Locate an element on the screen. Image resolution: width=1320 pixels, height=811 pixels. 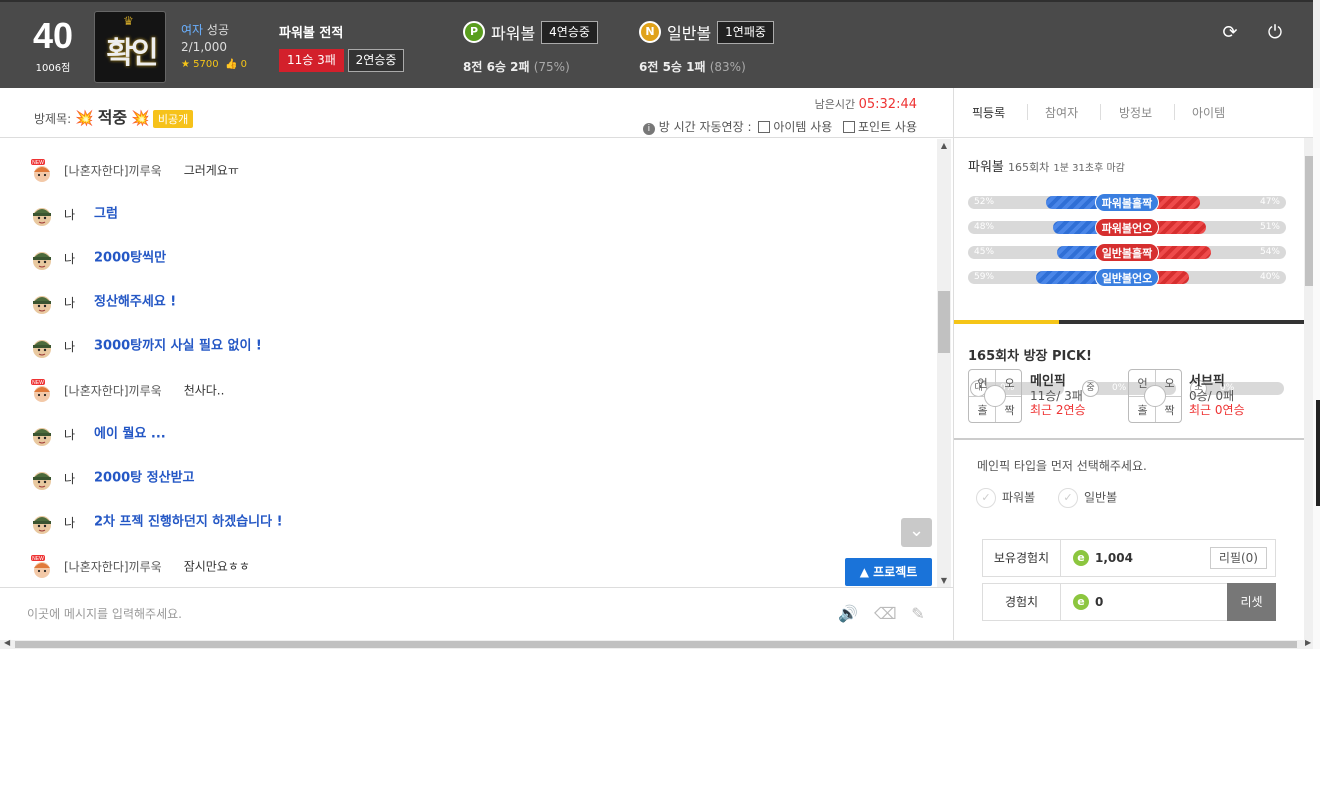
message-text: 그러게요ㅠ is located at coordinates (211, 170).